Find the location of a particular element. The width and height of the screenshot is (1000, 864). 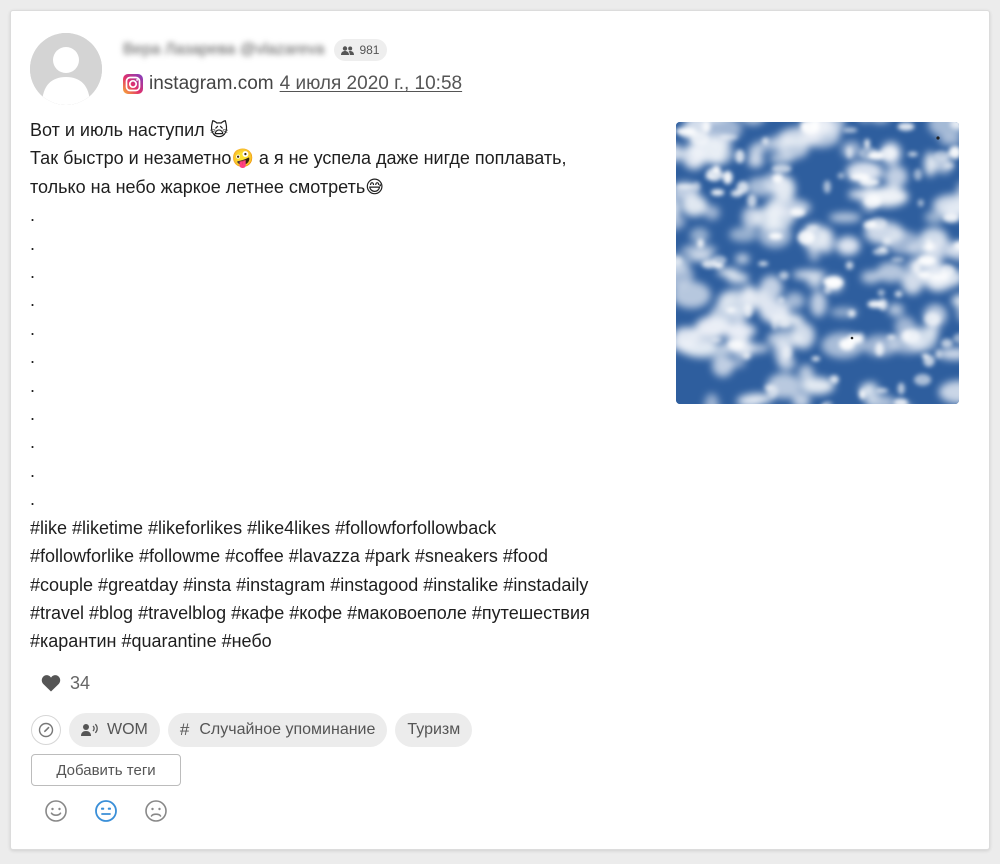

people-icon is located at coordinates (348, 50).